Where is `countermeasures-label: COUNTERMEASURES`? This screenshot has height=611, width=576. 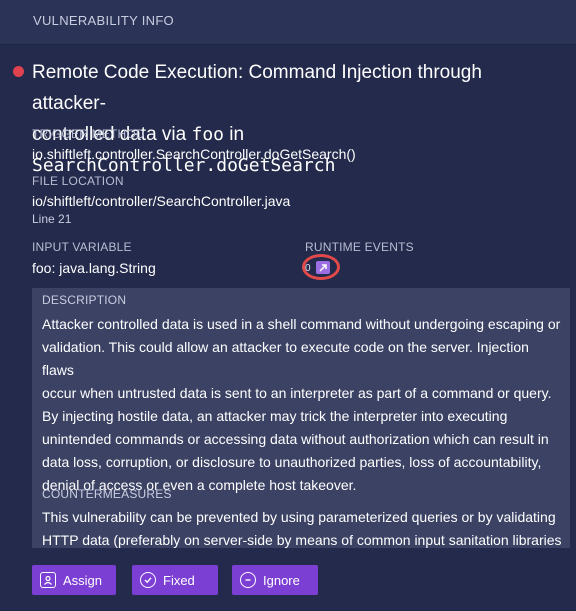
countermeasures-label: COUNTERMEASURES is located at coordinates (107, 494).